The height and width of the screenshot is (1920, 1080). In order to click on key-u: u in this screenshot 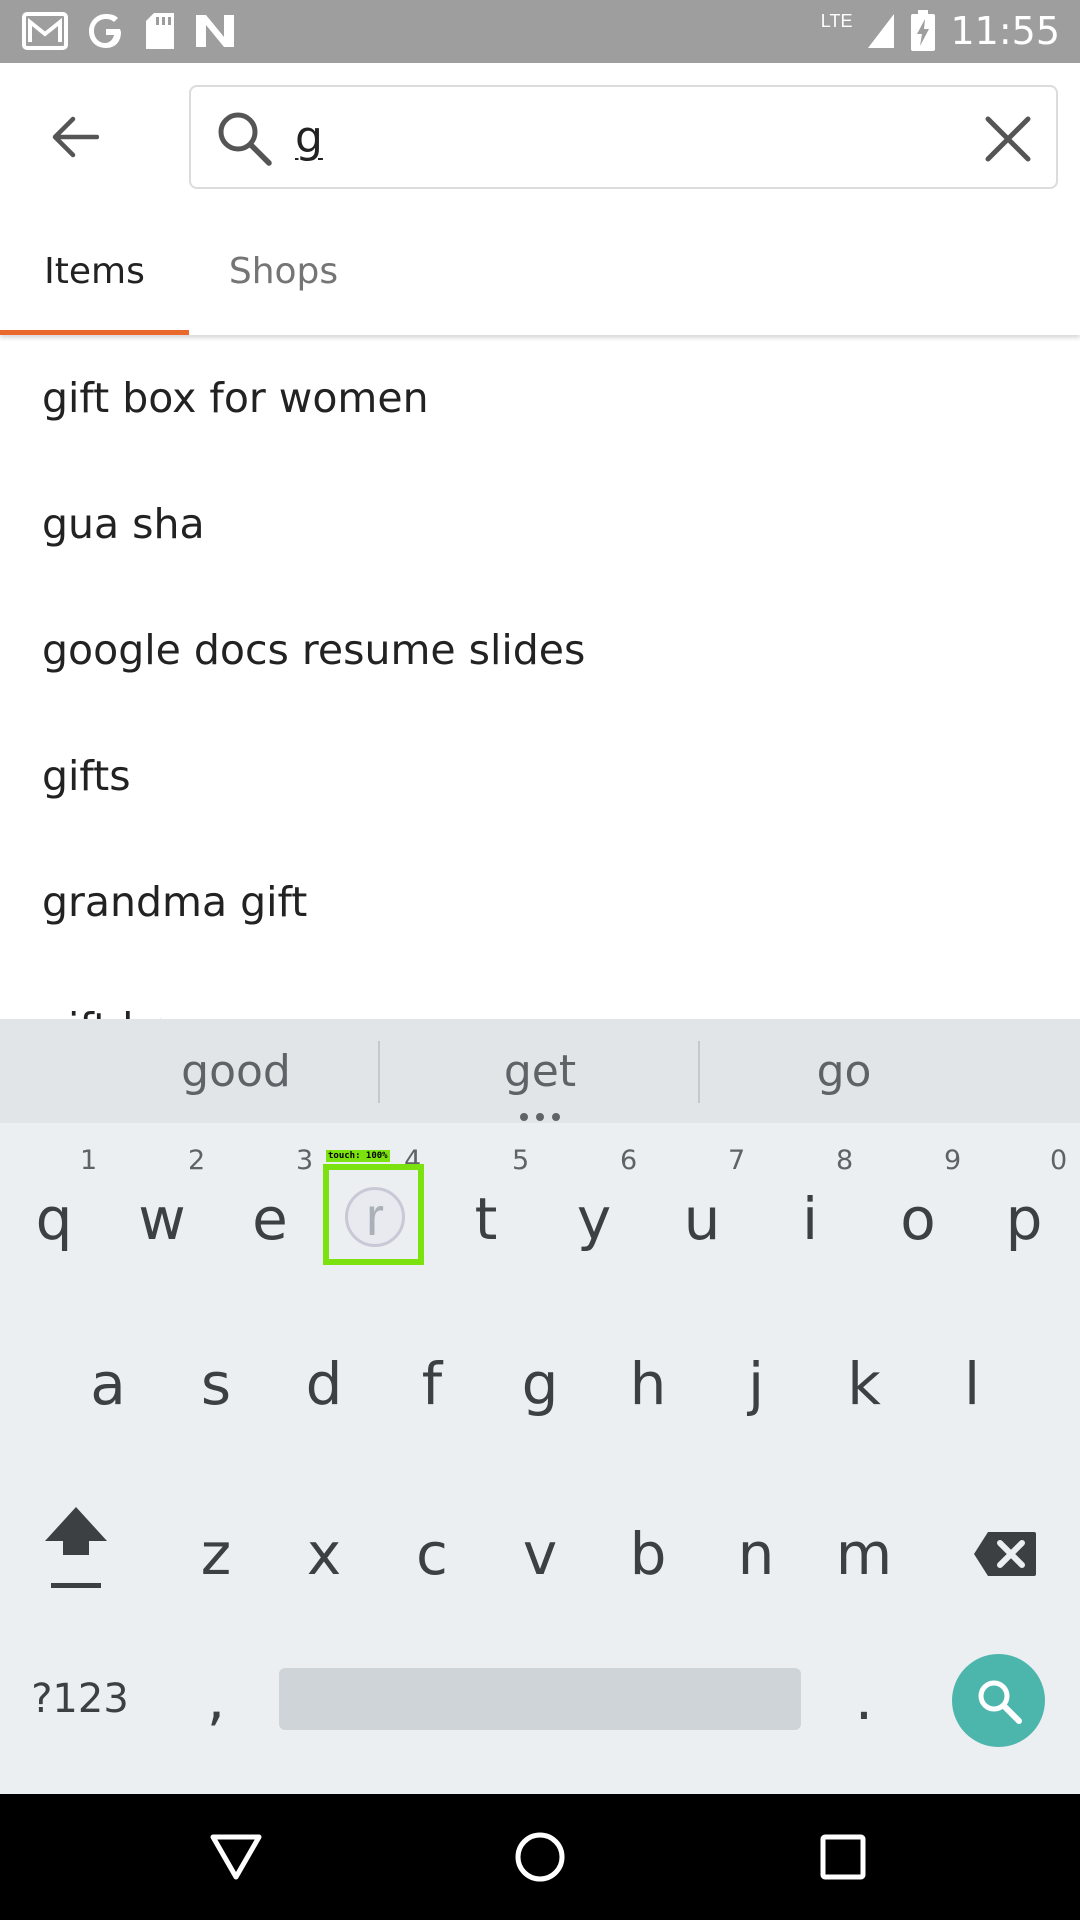, I will do `click(702, 1219)`.